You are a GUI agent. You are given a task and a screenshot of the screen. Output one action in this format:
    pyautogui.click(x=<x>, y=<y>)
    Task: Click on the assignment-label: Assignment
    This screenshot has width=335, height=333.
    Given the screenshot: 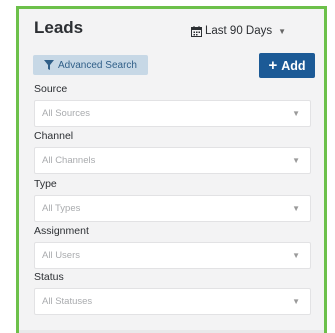 What is the action you would take?
    pyautogui.click(x=61, y=231)
    